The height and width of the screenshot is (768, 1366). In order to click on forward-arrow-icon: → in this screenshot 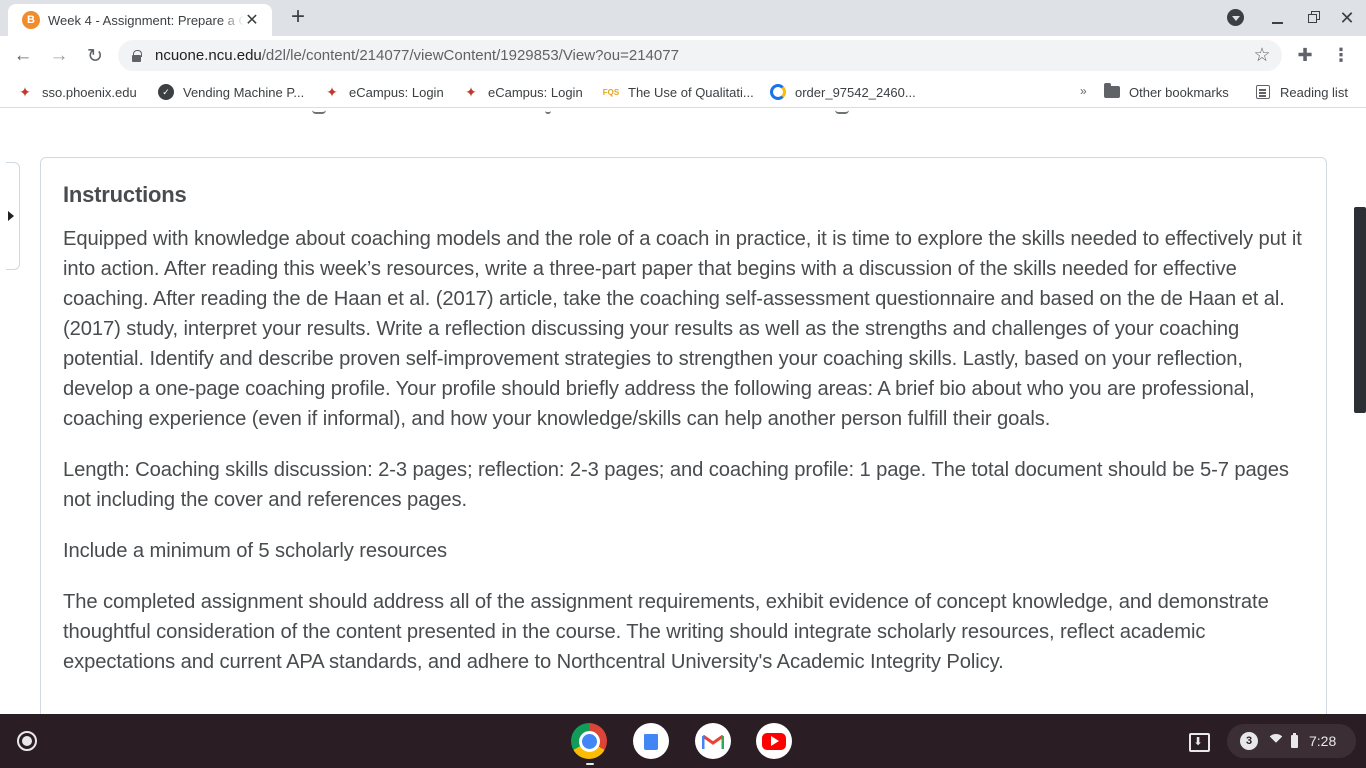, I will do `click(59, 56)`.